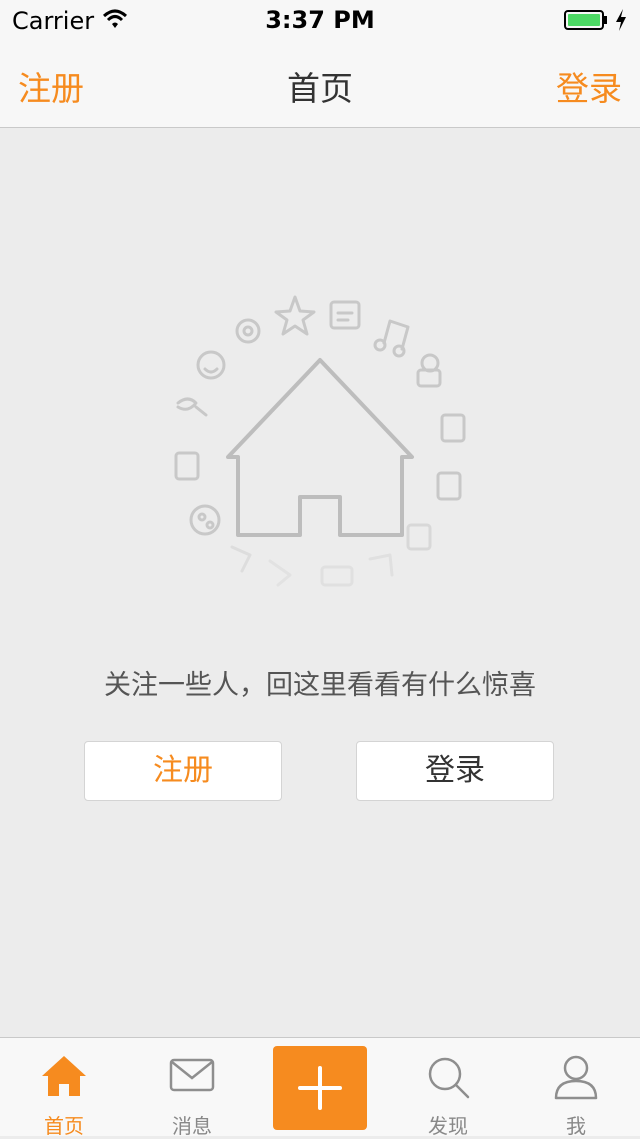 Image resolution: width=640 pixels, height=1139 pixels. Describe the element at coordinates (192, 1075) in the screenshot. I see `mail-icon` at that location.